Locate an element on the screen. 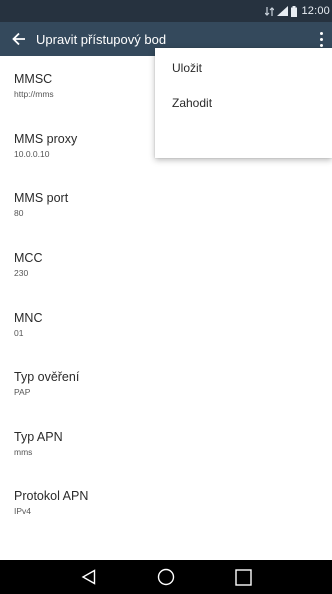  setting-label: Typ ověření is located at coordinates (47, 377).